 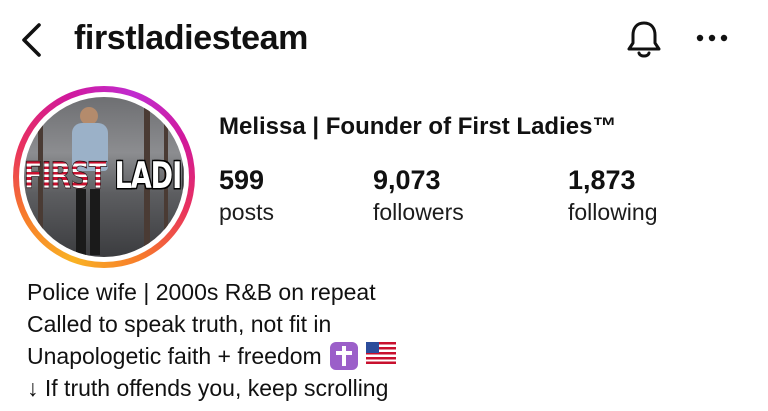 I want to click on notifications-button, so click(x=644, y=39).